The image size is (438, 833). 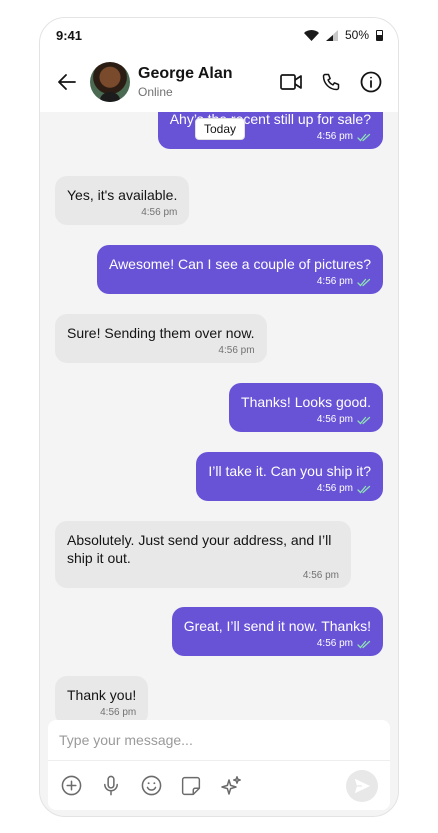 I want to click on contact-status: Online, so click(x=155, y=92).